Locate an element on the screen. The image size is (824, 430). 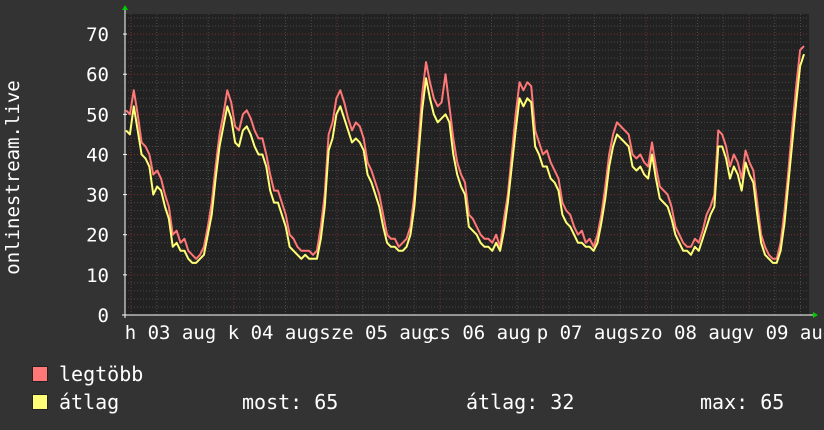
stat-current: most: 65 is located at coordinates (290, 402).